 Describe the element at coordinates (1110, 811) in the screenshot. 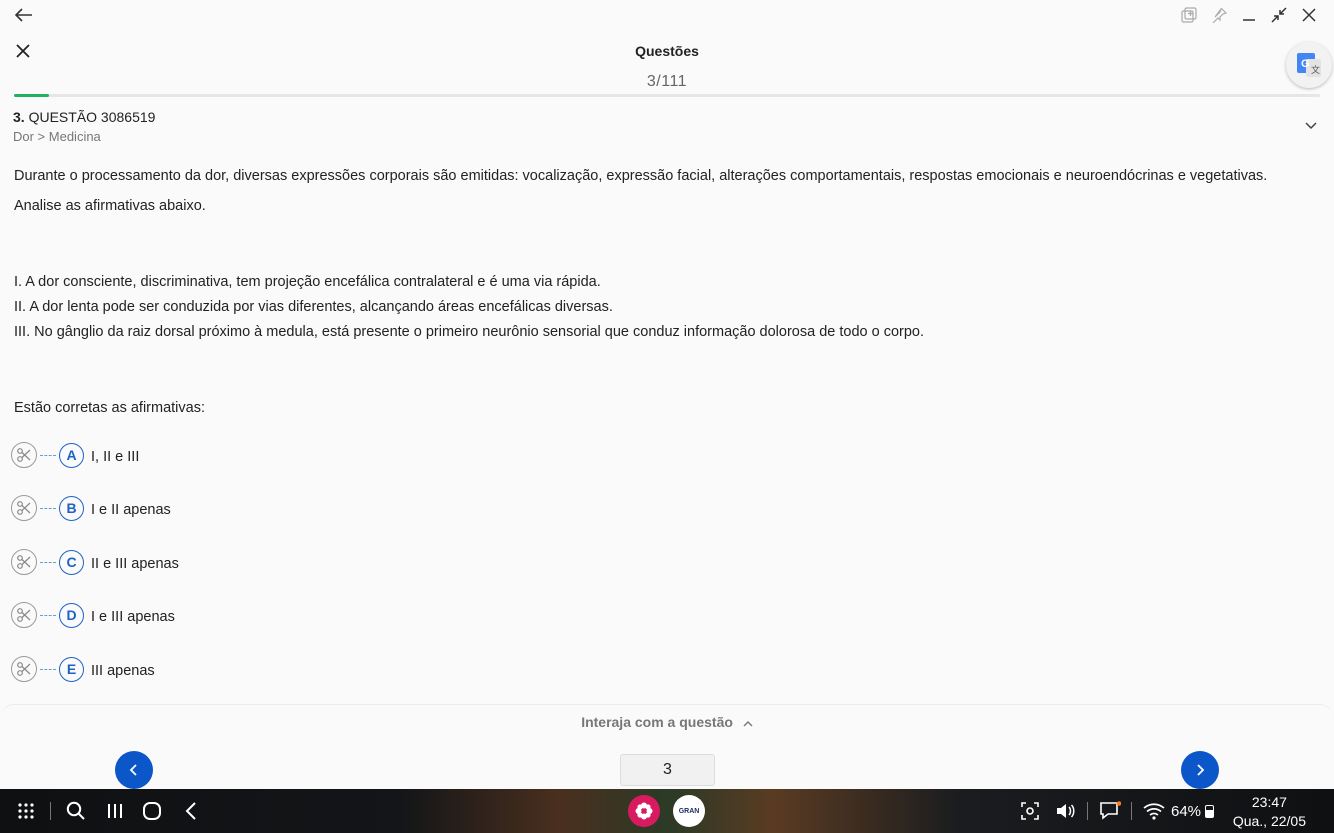

I see `notification-icon` at that location.